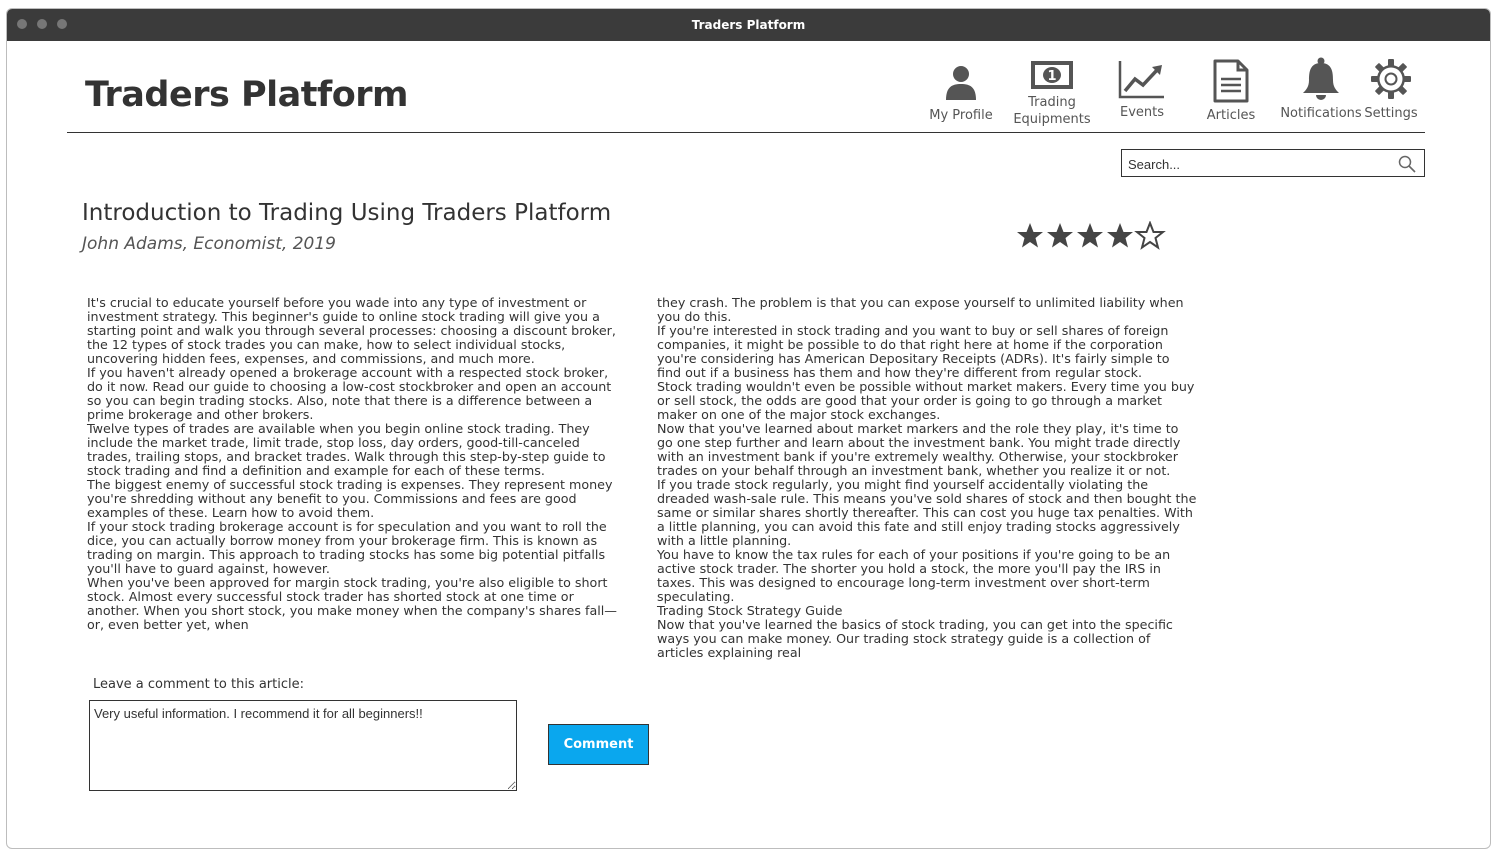 Image resolution: width=1500 pixels, height=862 pixels. Describe the element at coordinates (198, 684) in the screenshot. I see `comment-label: Leave a comment to this article:` at that location.